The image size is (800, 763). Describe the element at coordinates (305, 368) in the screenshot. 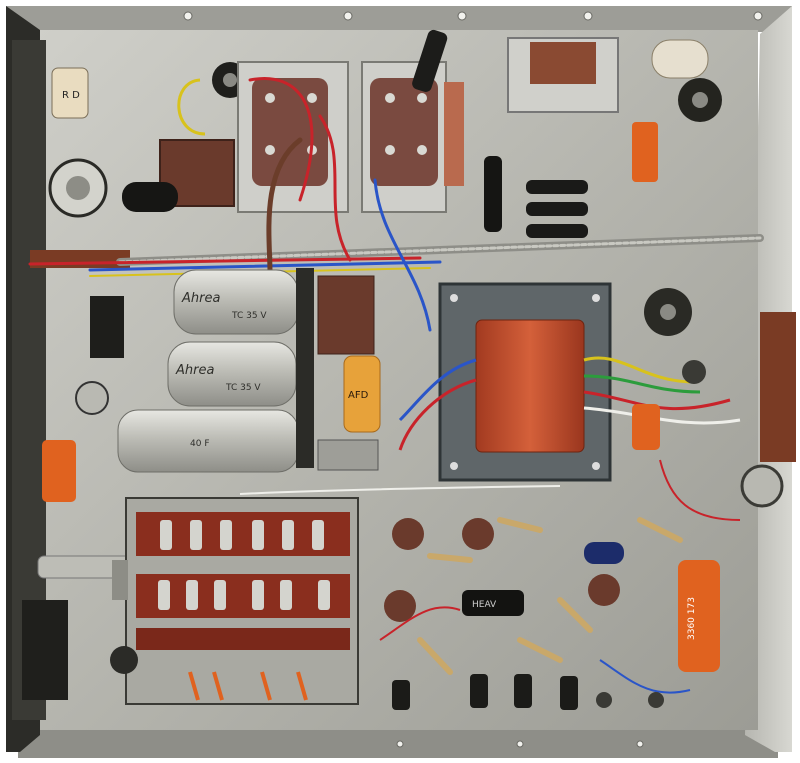

I see `can-cap-bracket` at that location.